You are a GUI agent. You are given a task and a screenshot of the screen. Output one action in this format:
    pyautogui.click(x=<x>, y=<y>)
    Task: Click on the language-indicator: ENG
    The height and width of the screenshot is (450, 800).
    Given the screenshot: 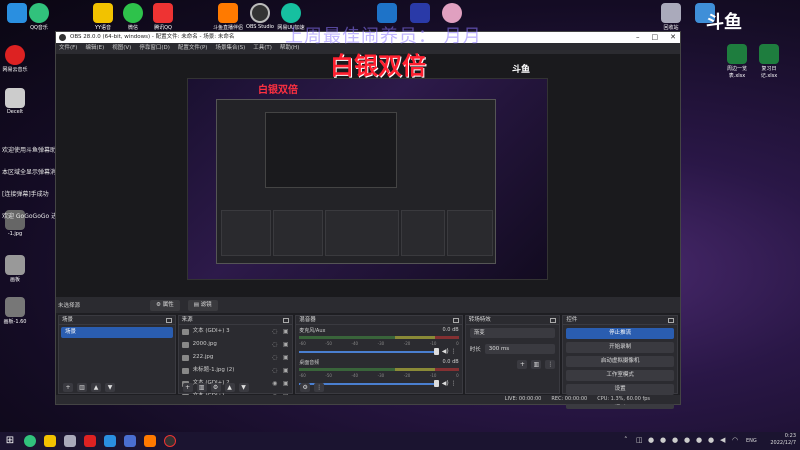 What is the action you would take?
    pyautogui.click(x=751, y=441)
    